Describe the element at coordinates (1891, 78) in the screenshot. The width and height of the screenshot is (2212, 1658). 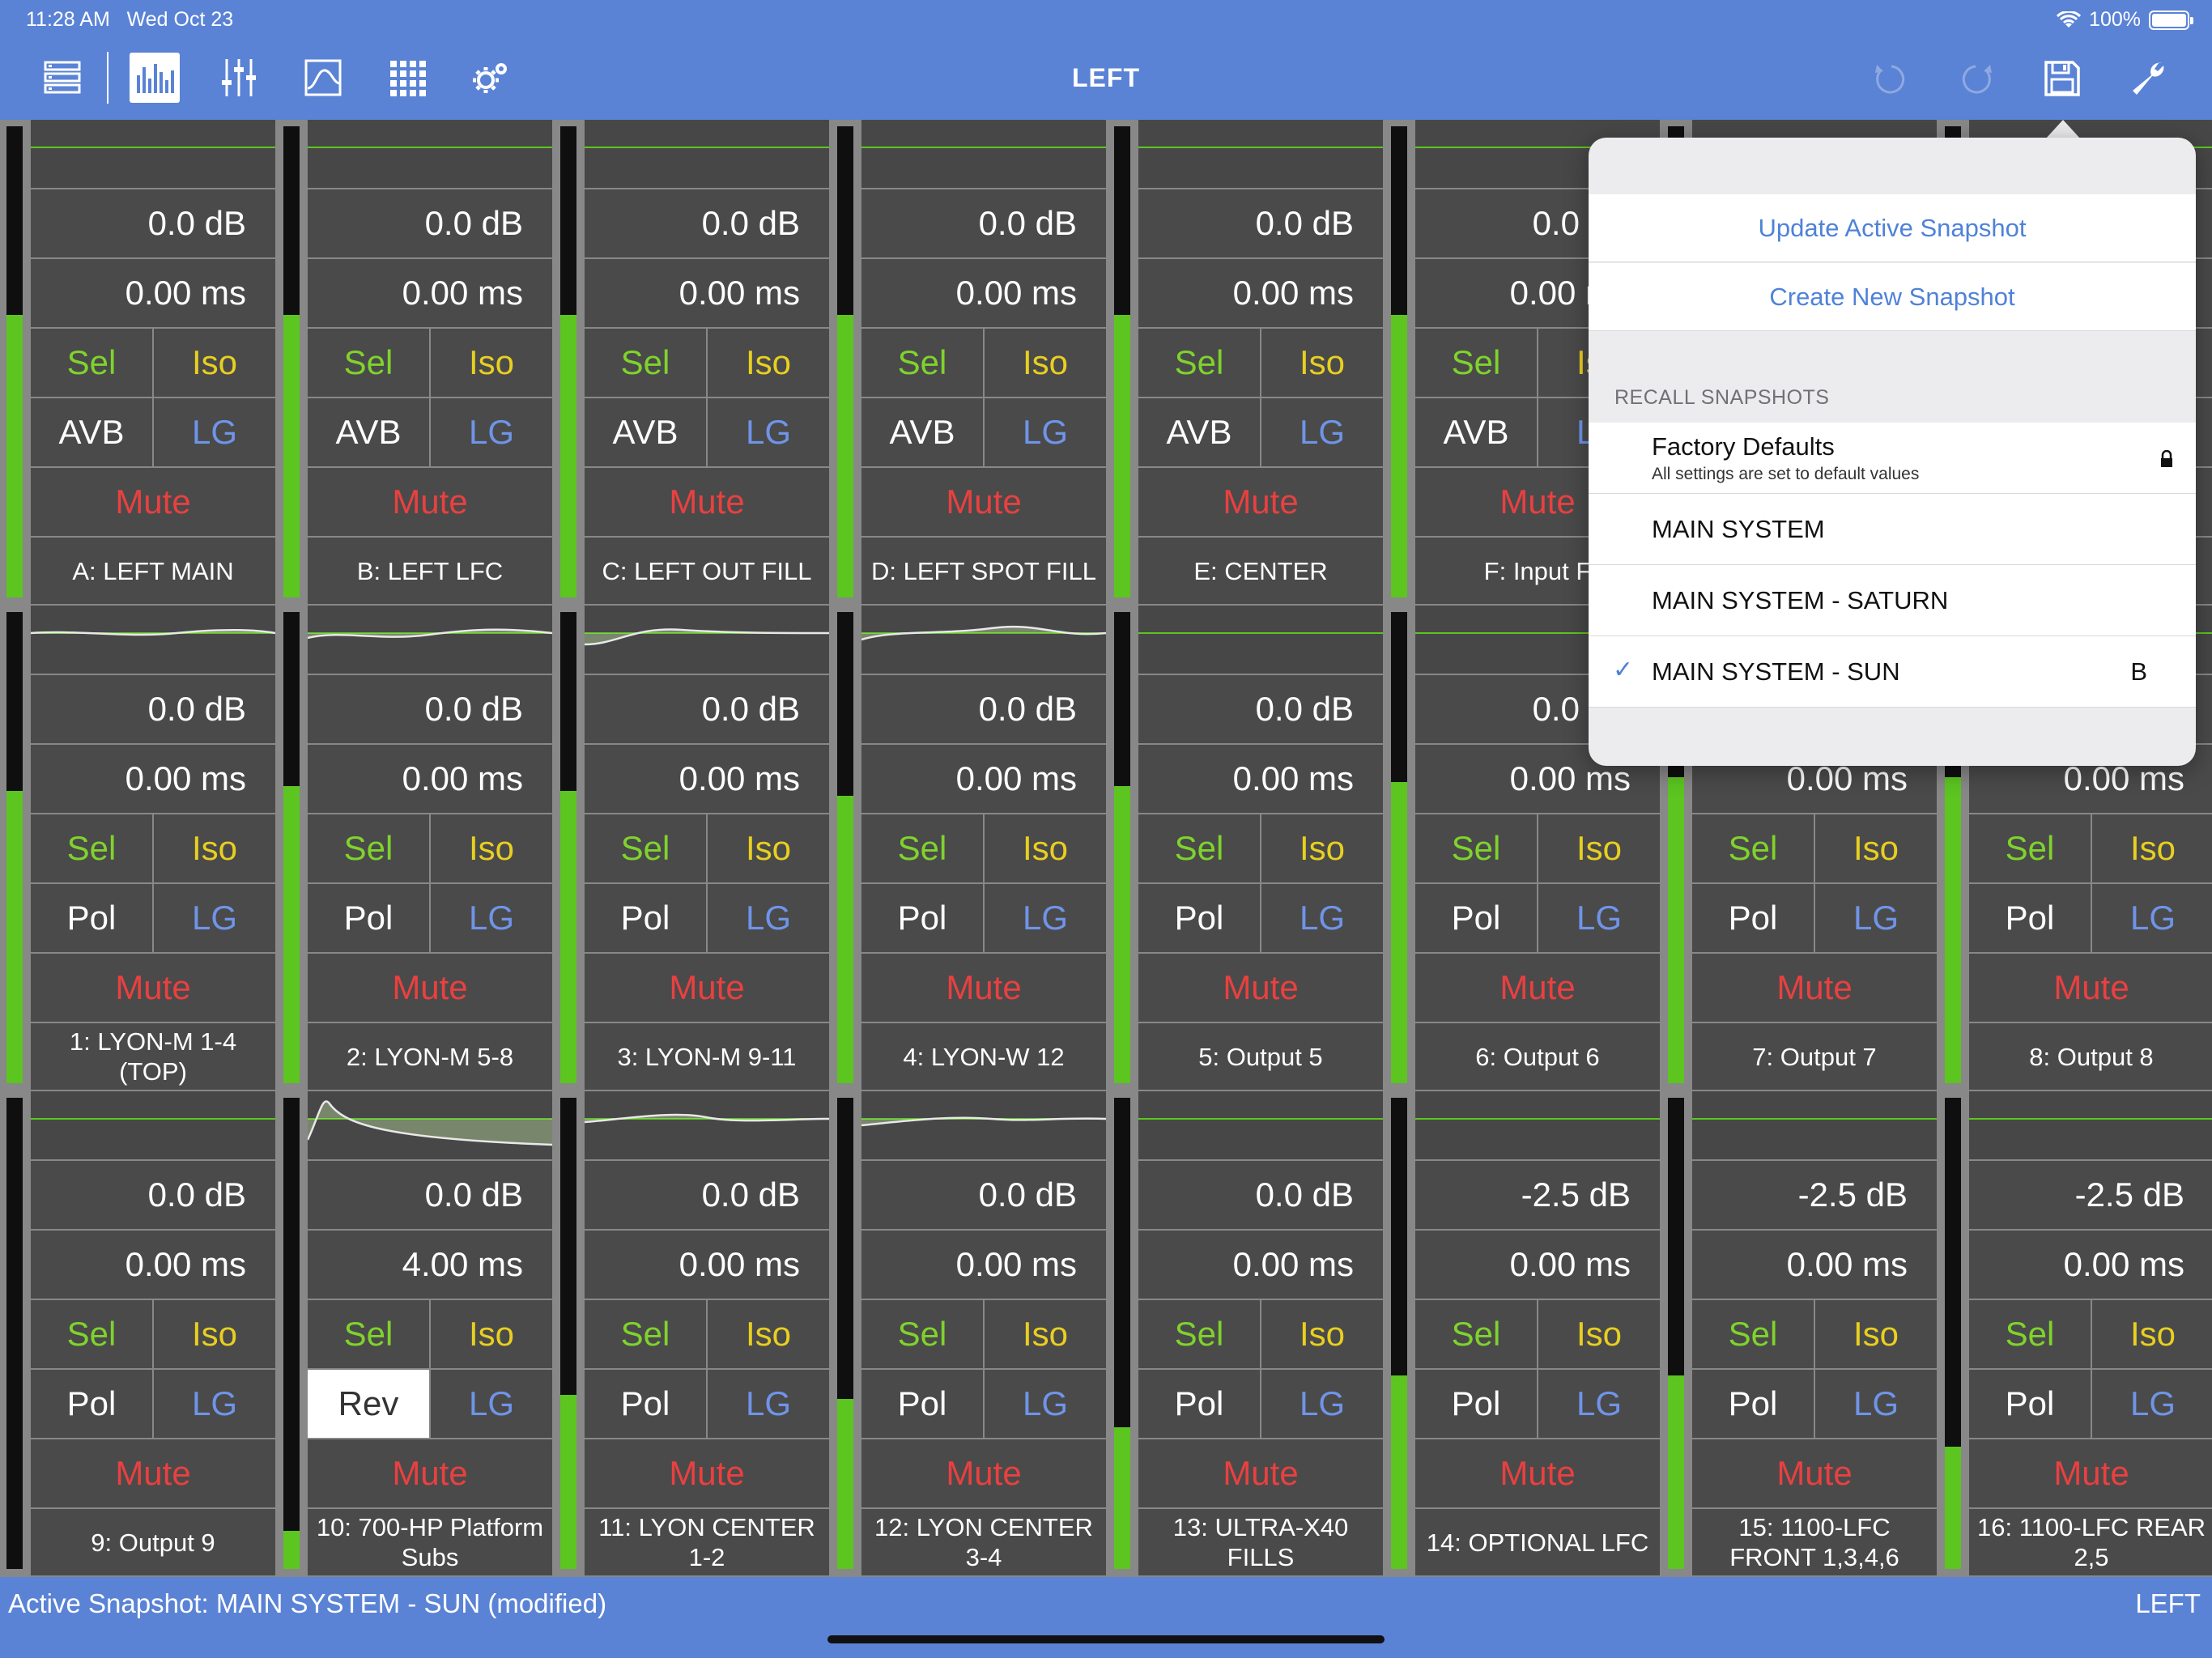
I see `undo-icon` at that location.